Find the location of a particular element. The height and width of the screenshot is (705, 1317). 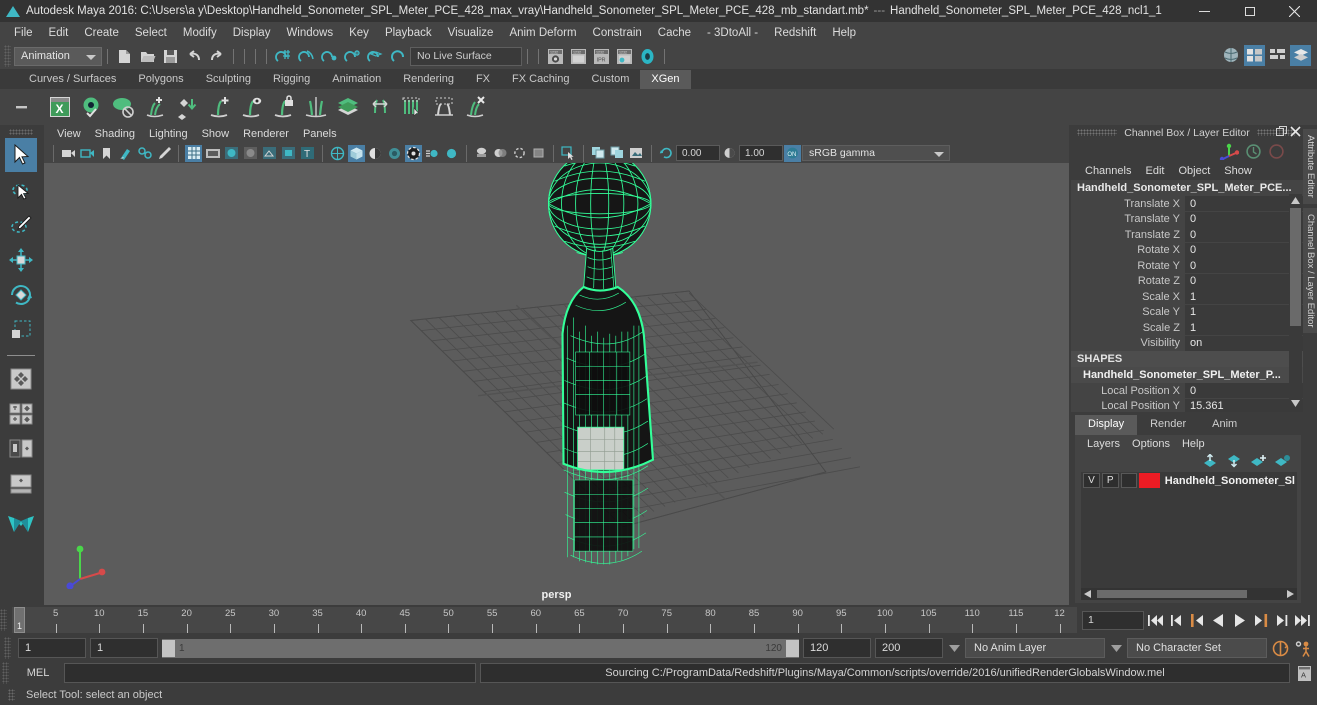

tool-select is located at coordinates (21, 155).